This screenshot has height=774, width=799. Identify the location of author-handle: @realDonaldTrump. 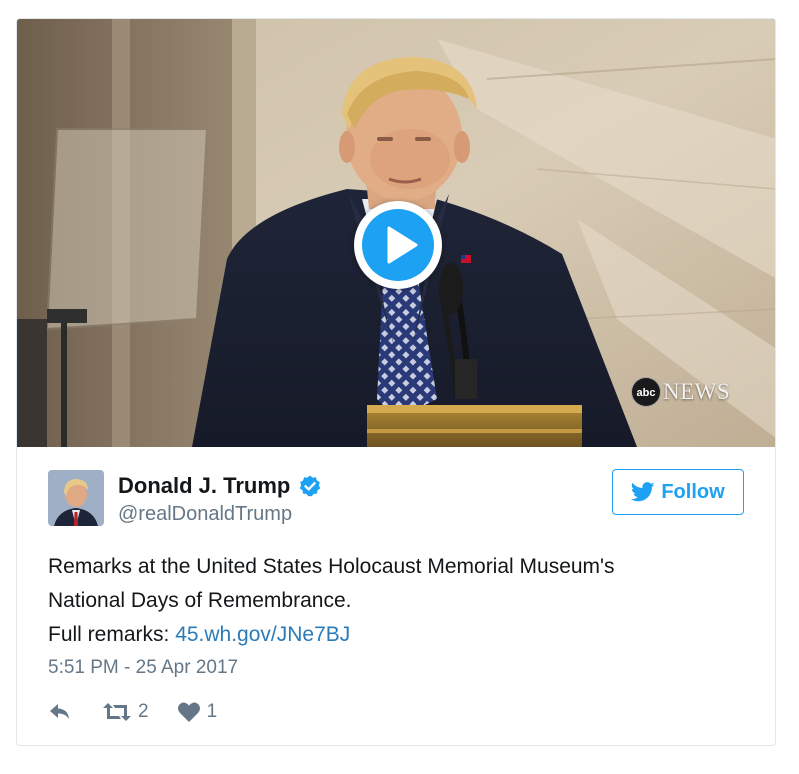
(205, 514).